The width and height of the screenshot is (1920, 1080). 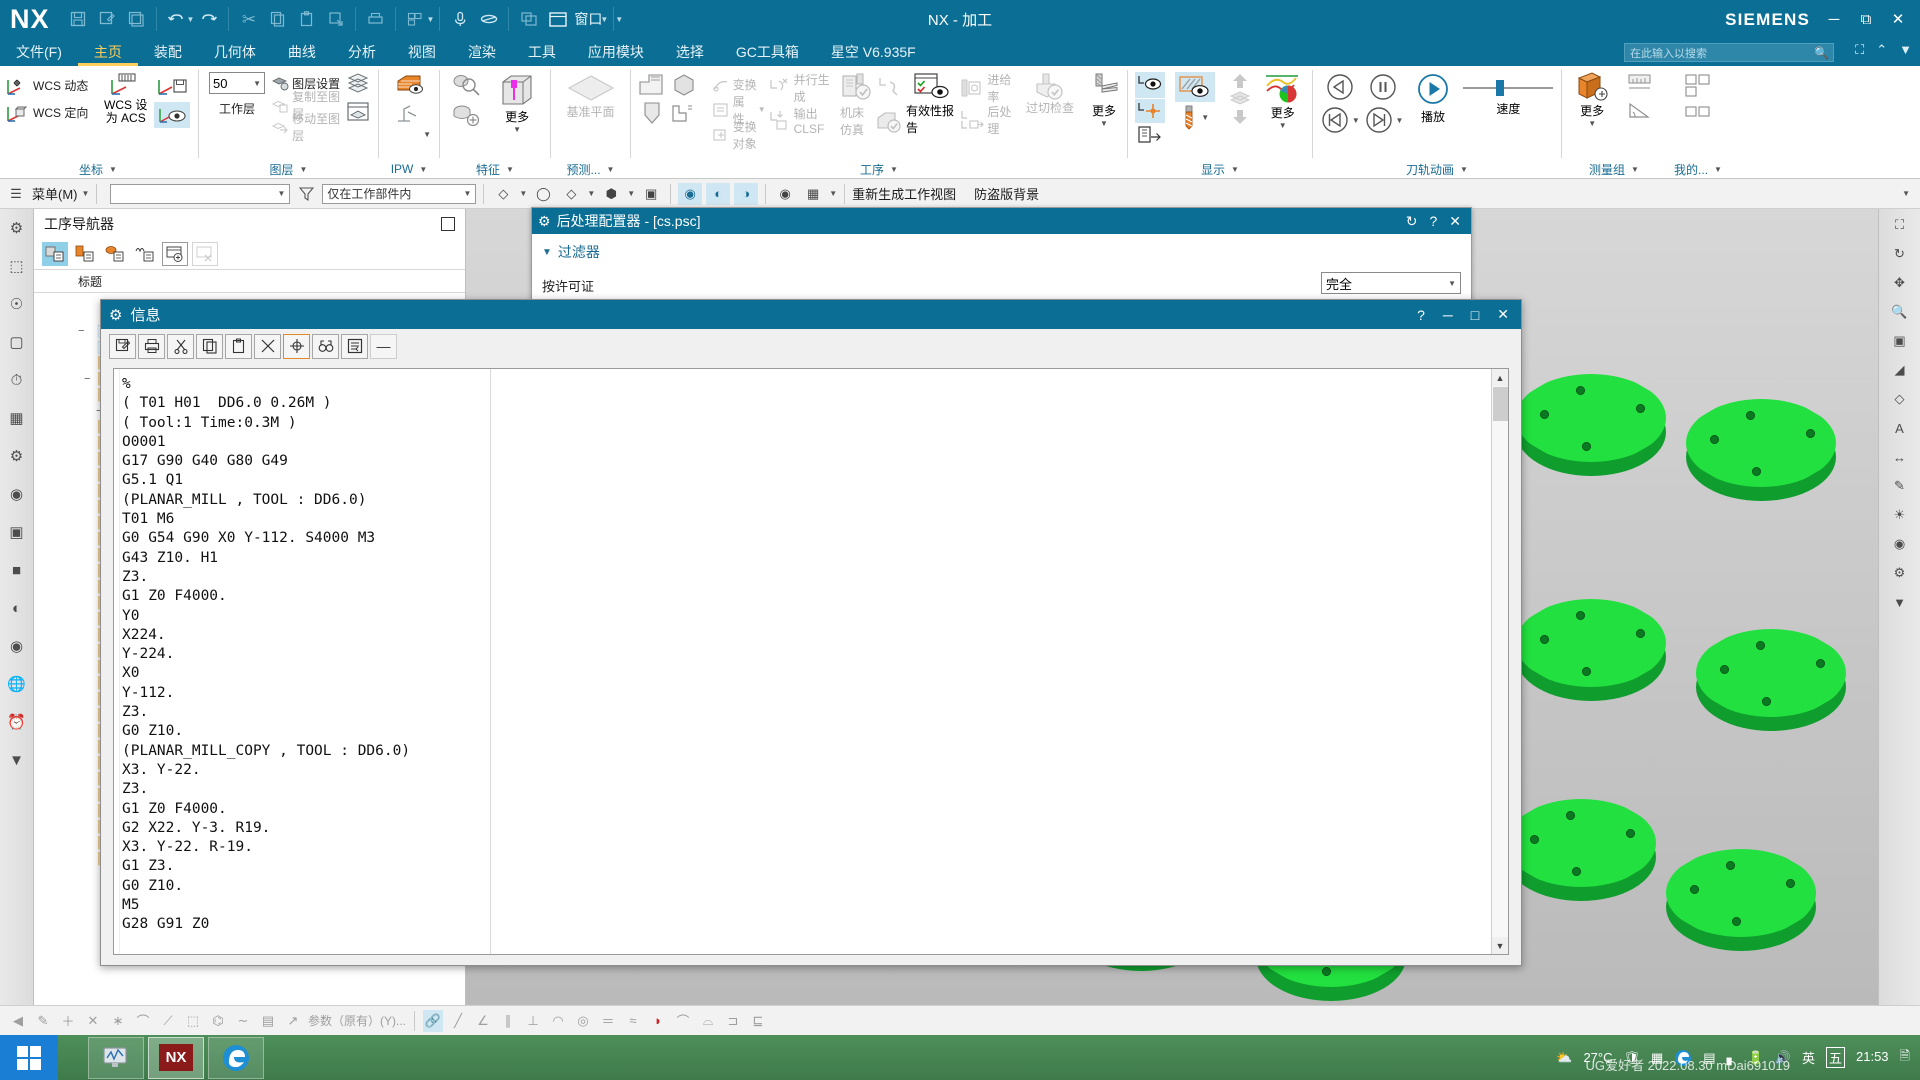 I want to click on rotate-icon: ↻, so click(x=1900, y=254).